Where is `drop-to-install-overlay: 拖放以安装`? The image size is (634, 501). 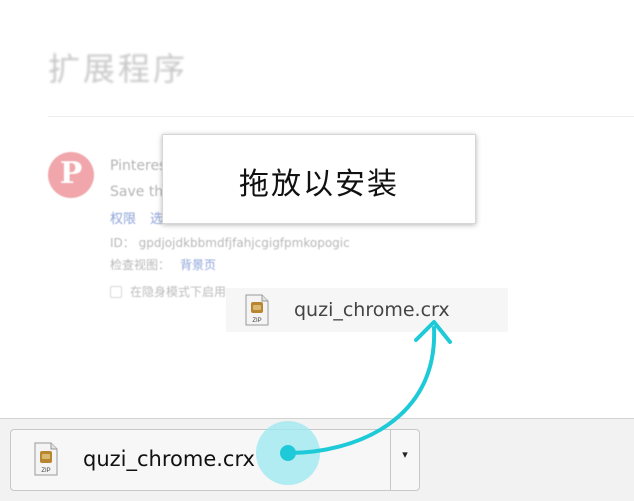
drop-to-install-overlay: 拖放以安装 is located at coordinates (319, 179).